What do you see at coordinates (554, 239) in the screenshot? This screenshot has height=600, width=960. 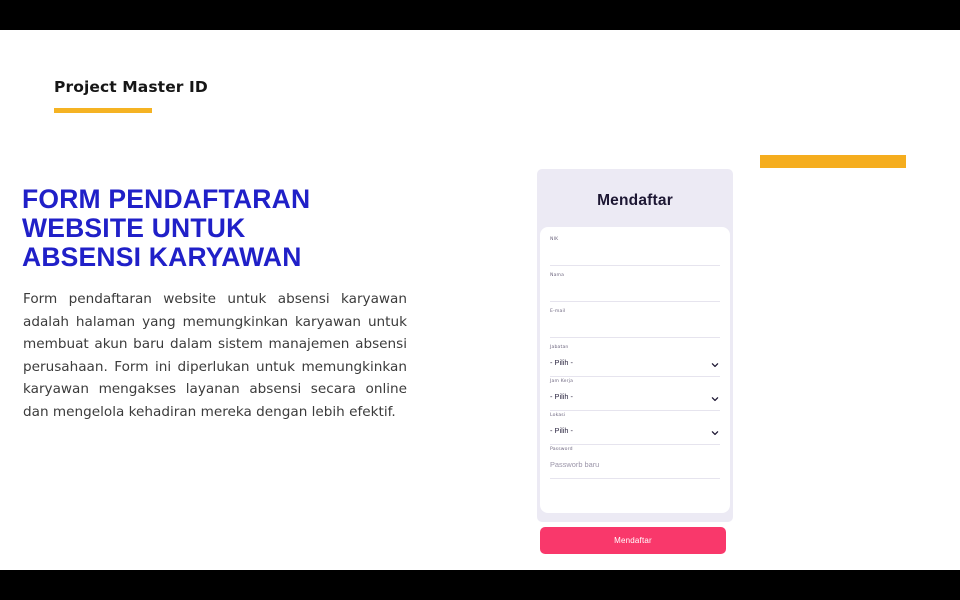 I see `field-label-nik: NIK` at bounding box center [554, 239].